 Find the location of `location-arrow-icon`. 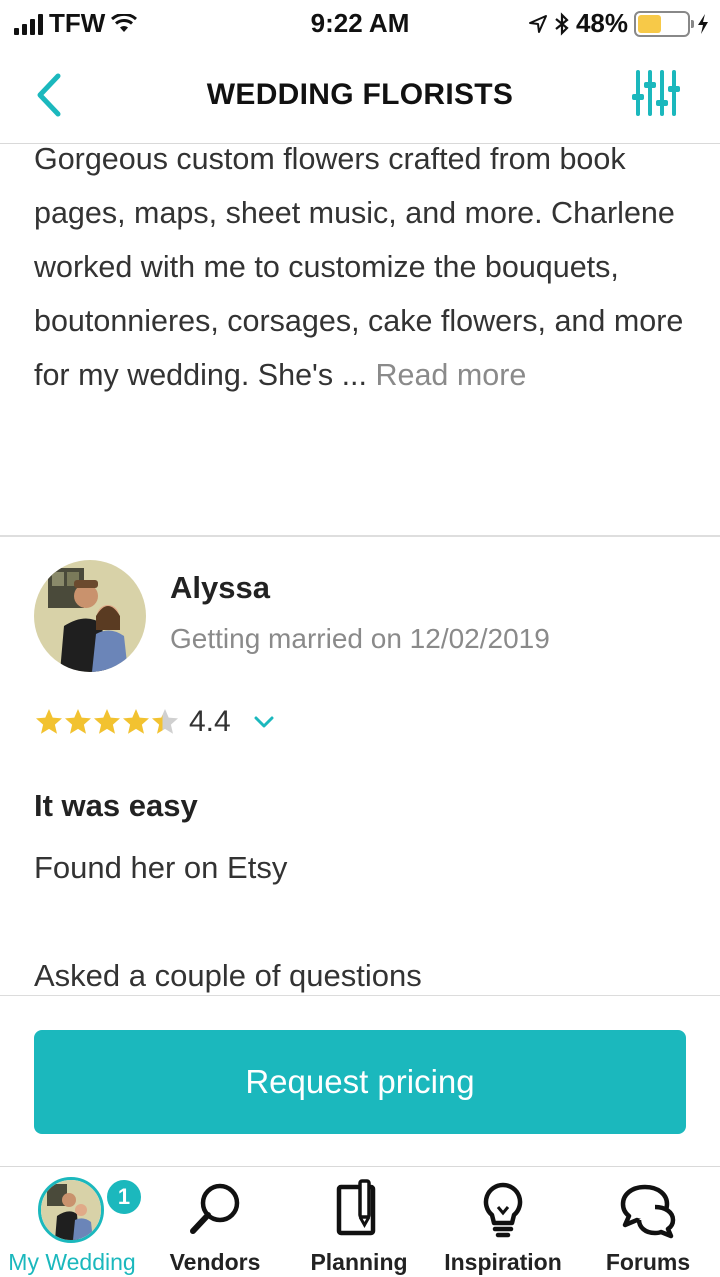

location-arrow-icon is located at coordinates (537, 23).